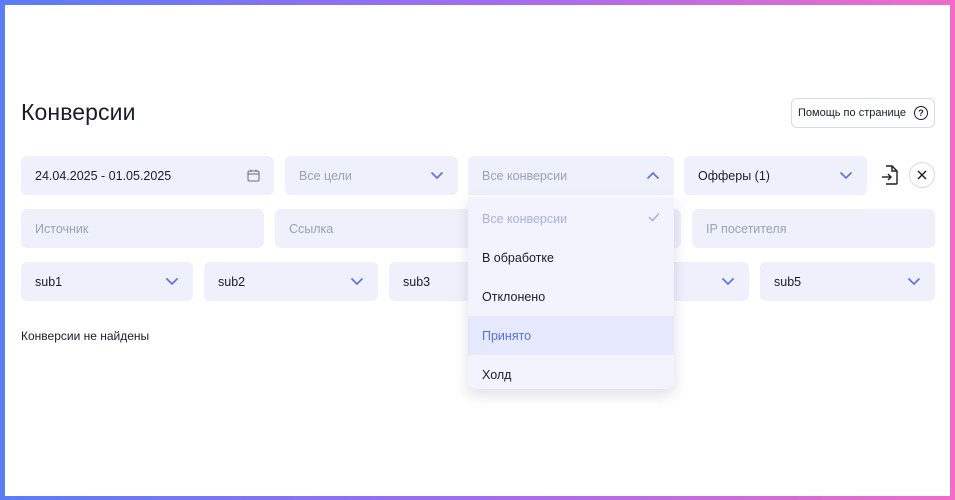 The height and width of the screenshot is (500, 955). What do you see at coordinates (85, 336) in the screenshot?
I see `empty-state-message: Конверсии не найдены` at bounding box center [85, 336].